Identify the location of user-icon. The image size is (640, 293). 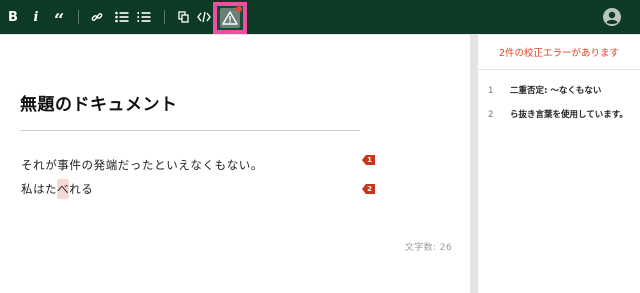
(612, 17).